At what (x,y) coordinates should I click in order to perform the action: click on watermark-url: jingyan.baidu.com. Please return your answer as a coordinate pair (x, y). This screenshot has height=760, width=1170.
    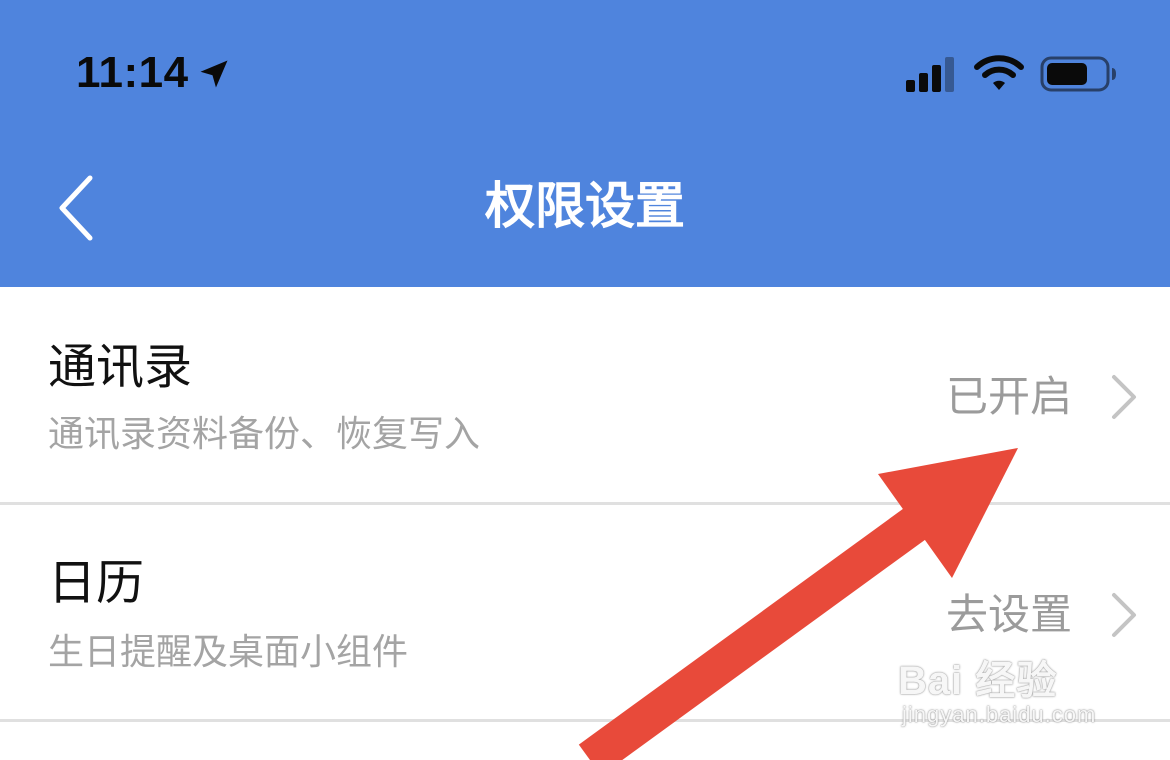
    Looking at the image, I should click on (999, 714).